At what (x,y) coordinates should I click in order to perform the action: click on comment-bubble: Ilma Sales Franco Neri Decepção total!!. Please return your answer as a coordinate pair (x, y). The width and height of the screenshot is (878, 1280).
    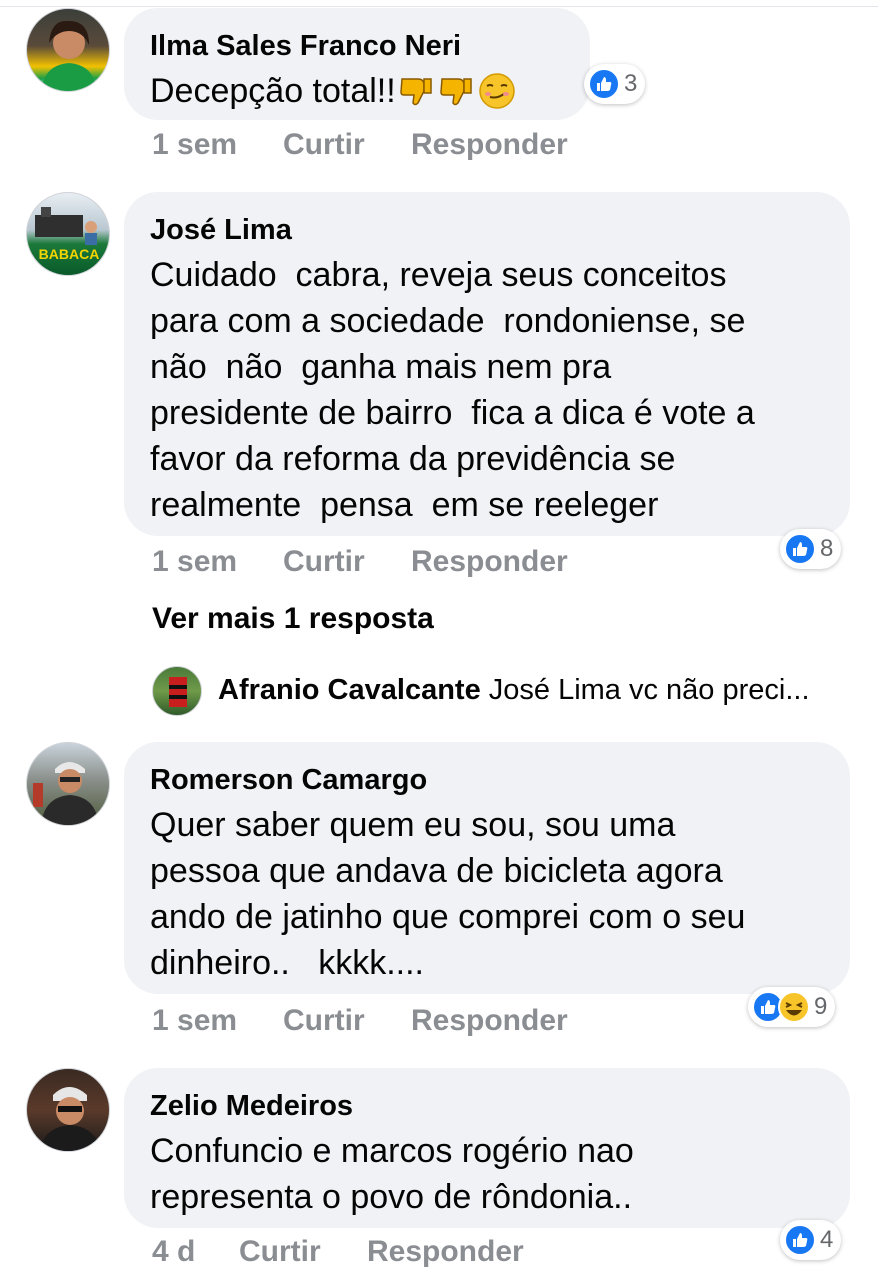
    Looking at the image, I should click on (357, 64).